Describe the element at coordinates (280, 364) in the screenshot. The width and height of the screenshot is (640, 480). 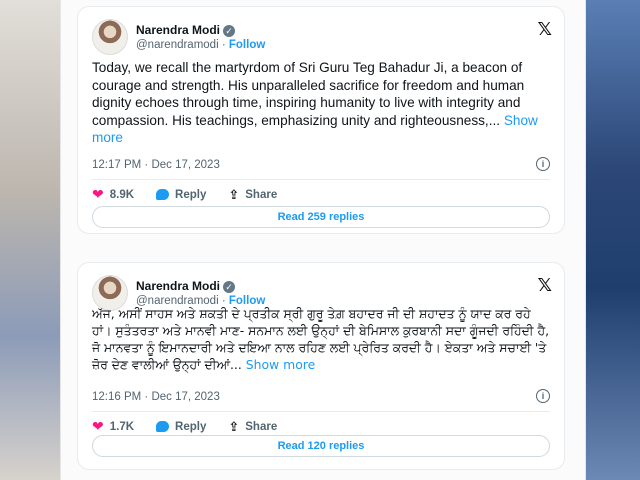
I see `show-more-link: Show more` at that location.